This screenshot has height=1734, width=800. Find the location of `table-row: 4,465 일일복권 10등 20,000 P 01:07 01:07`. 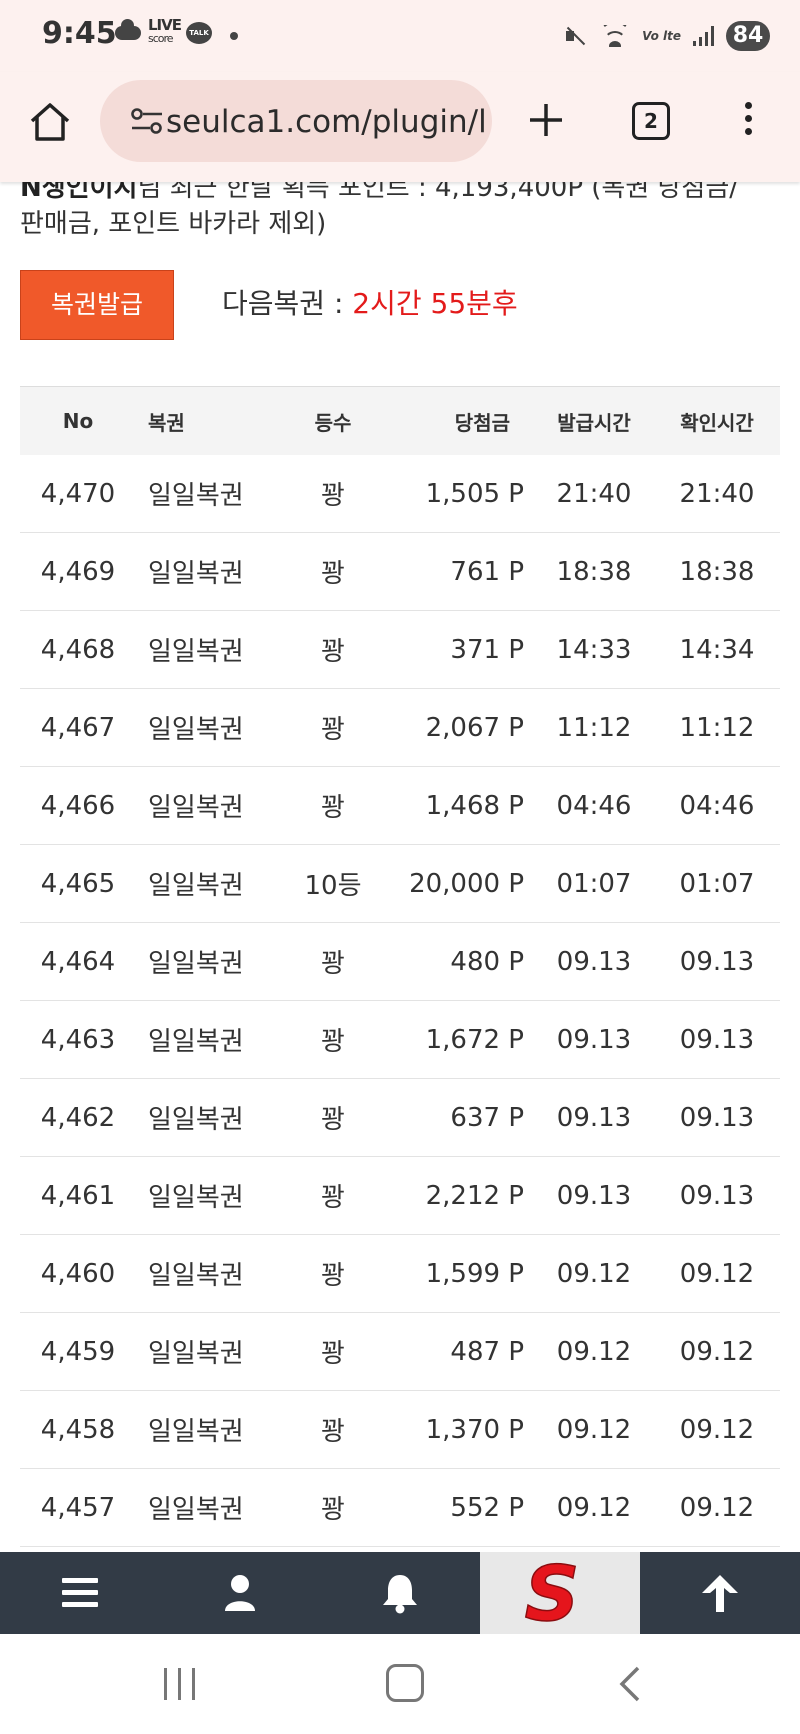

table-row: 4,465 일일복권 10등 20,000 P 01:07 01:07 is located at coordinates (400, 883).